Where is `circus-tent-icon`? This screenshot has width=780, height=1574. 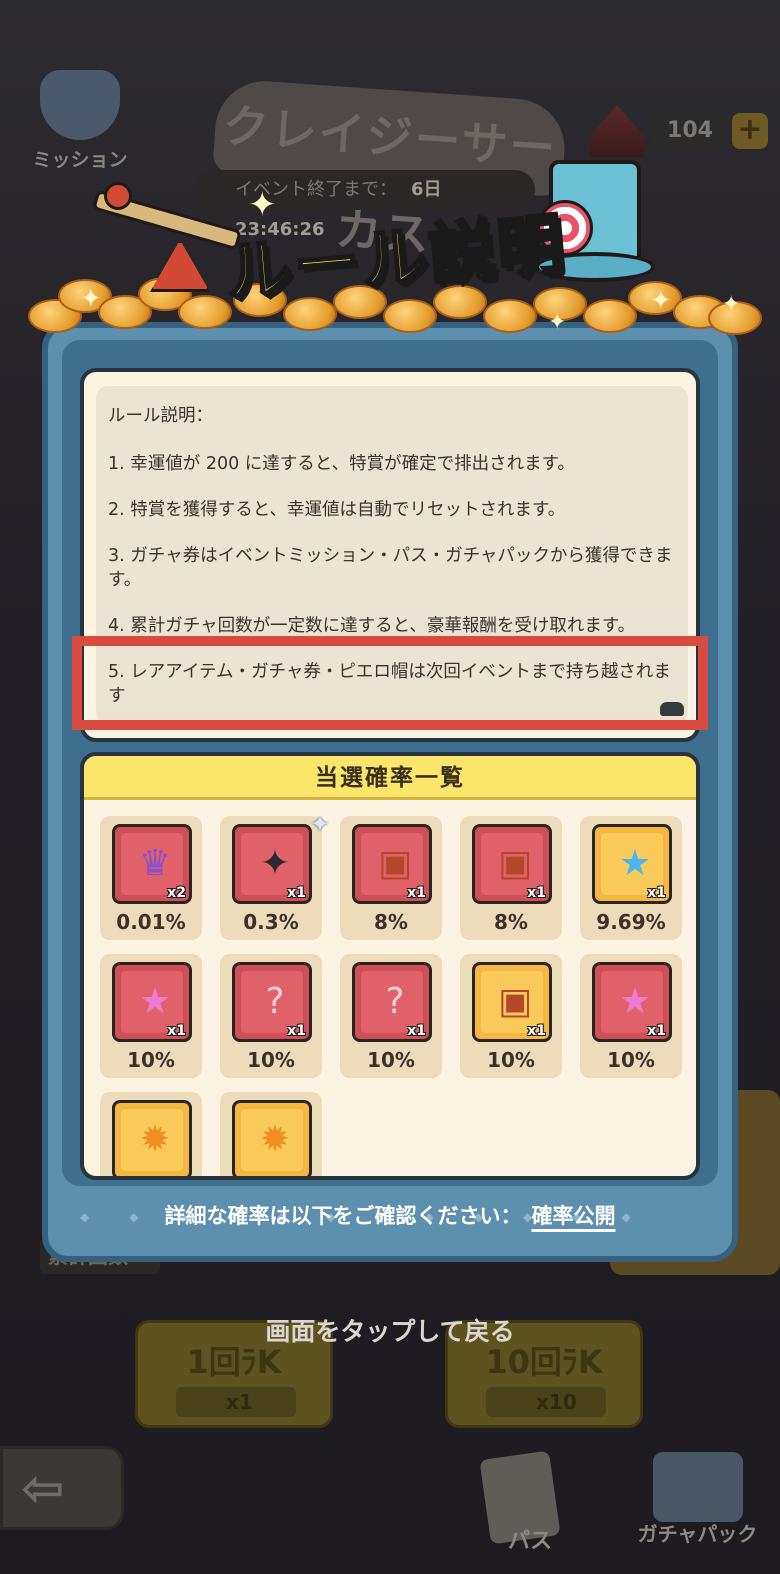 circus-tent-icon is located at coordinates (617, 131).